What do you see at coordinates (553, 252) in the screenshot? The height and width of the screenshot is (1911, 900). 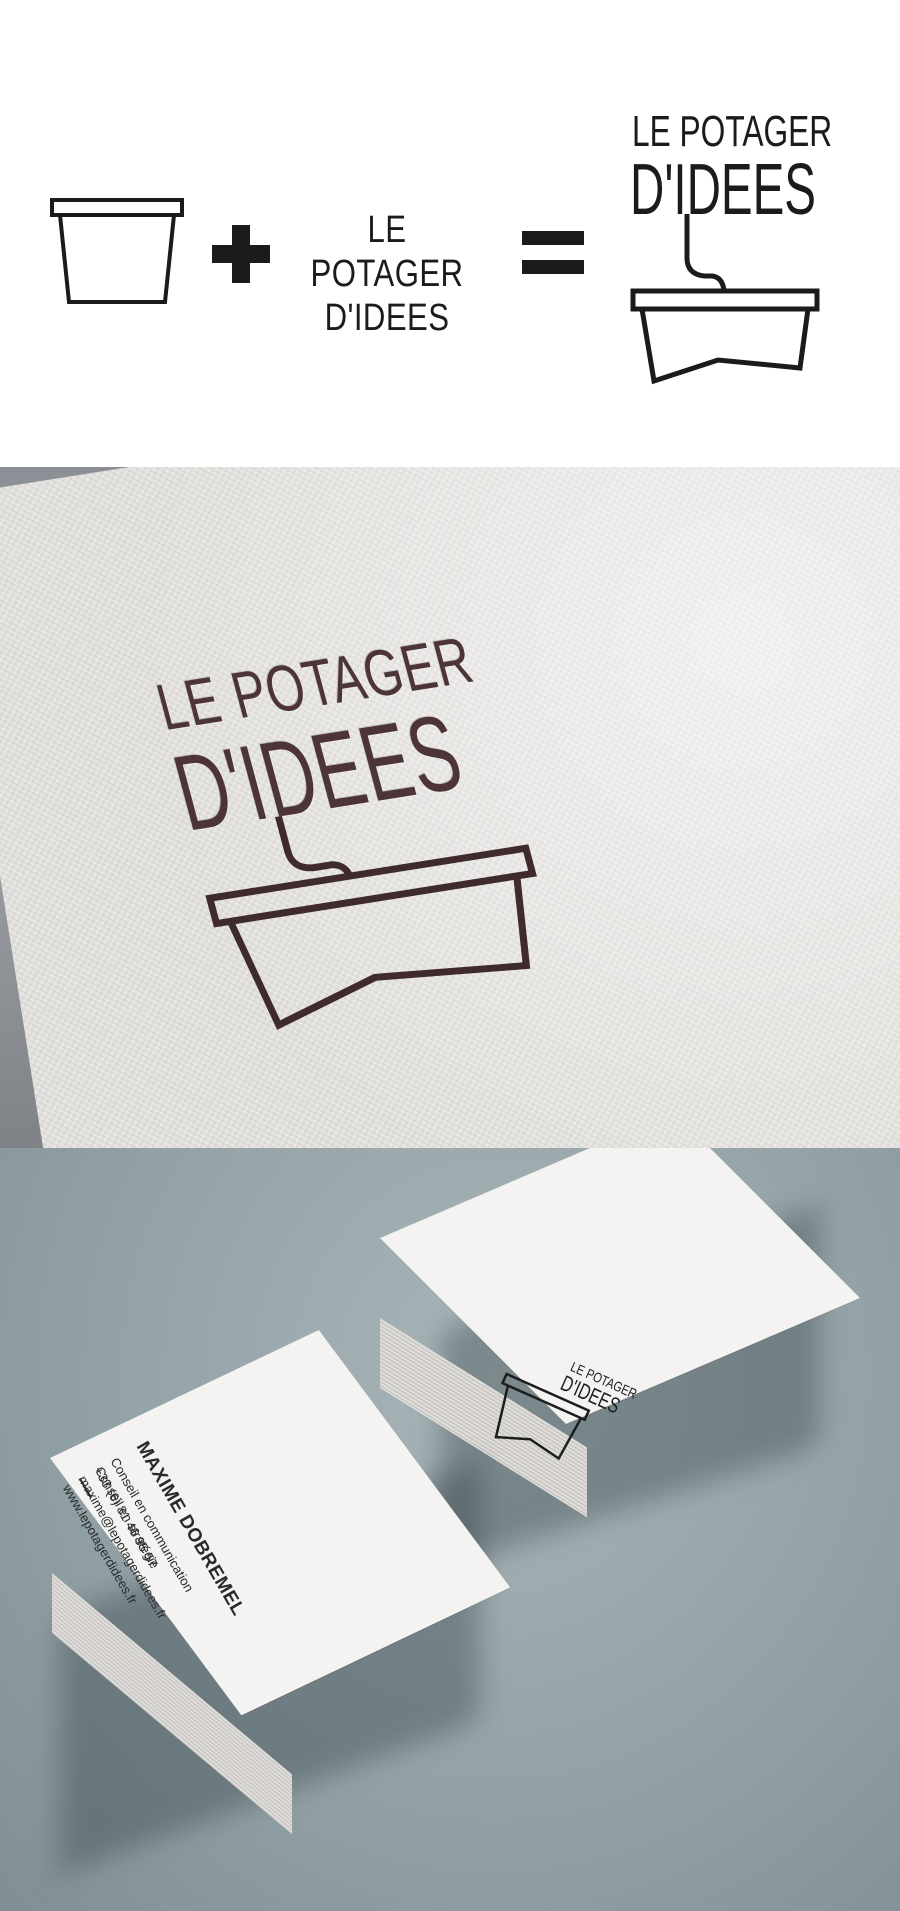 I see `equals-icon` at bounding box center [553, 252].